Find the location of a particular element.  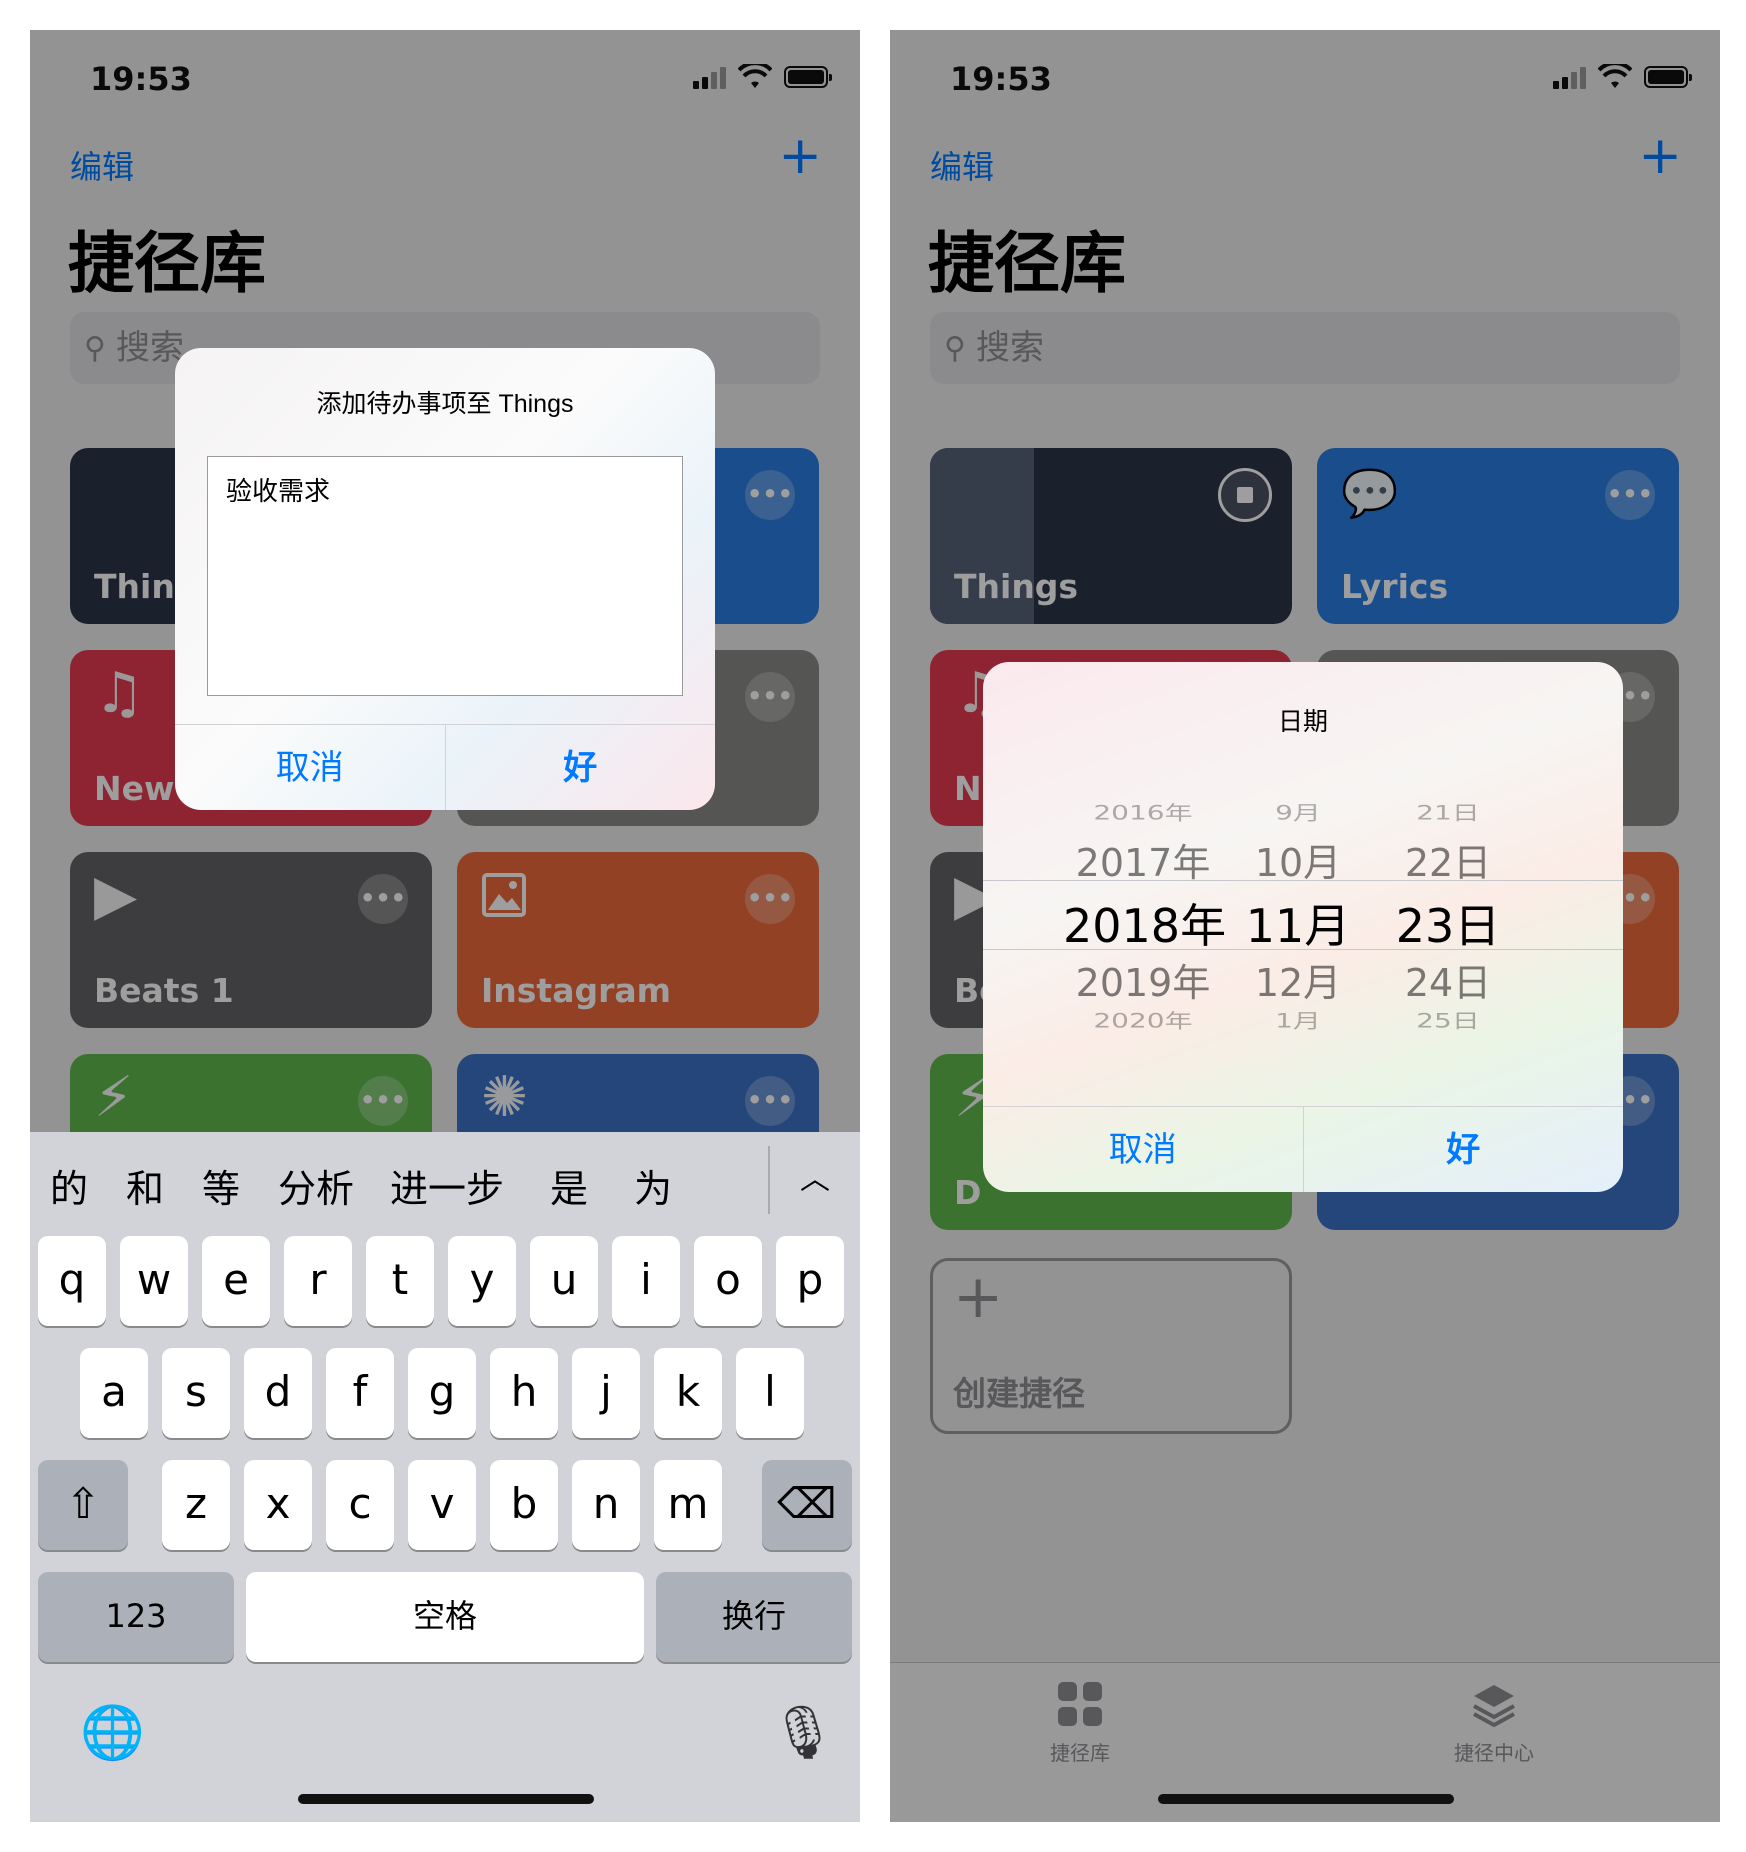

alert-title: 添加待办事项至 Things is located at coordinates (445, 404).